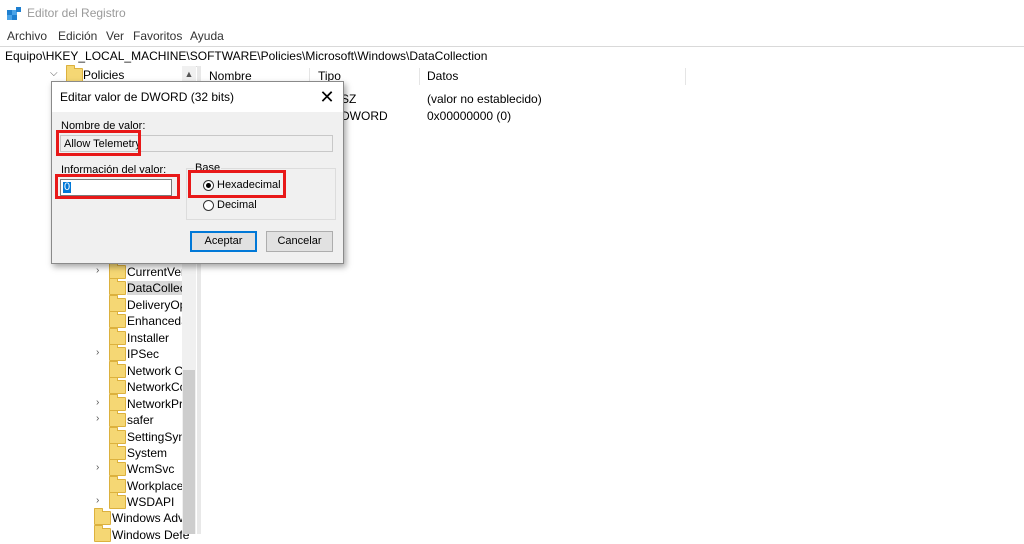 The image size is (1024, 544). What do you see at coordinates (249, 185) in the screenshot?
I see `radio-hexadecimal-label: Hexadecimal` at bounding box center [249, 185].